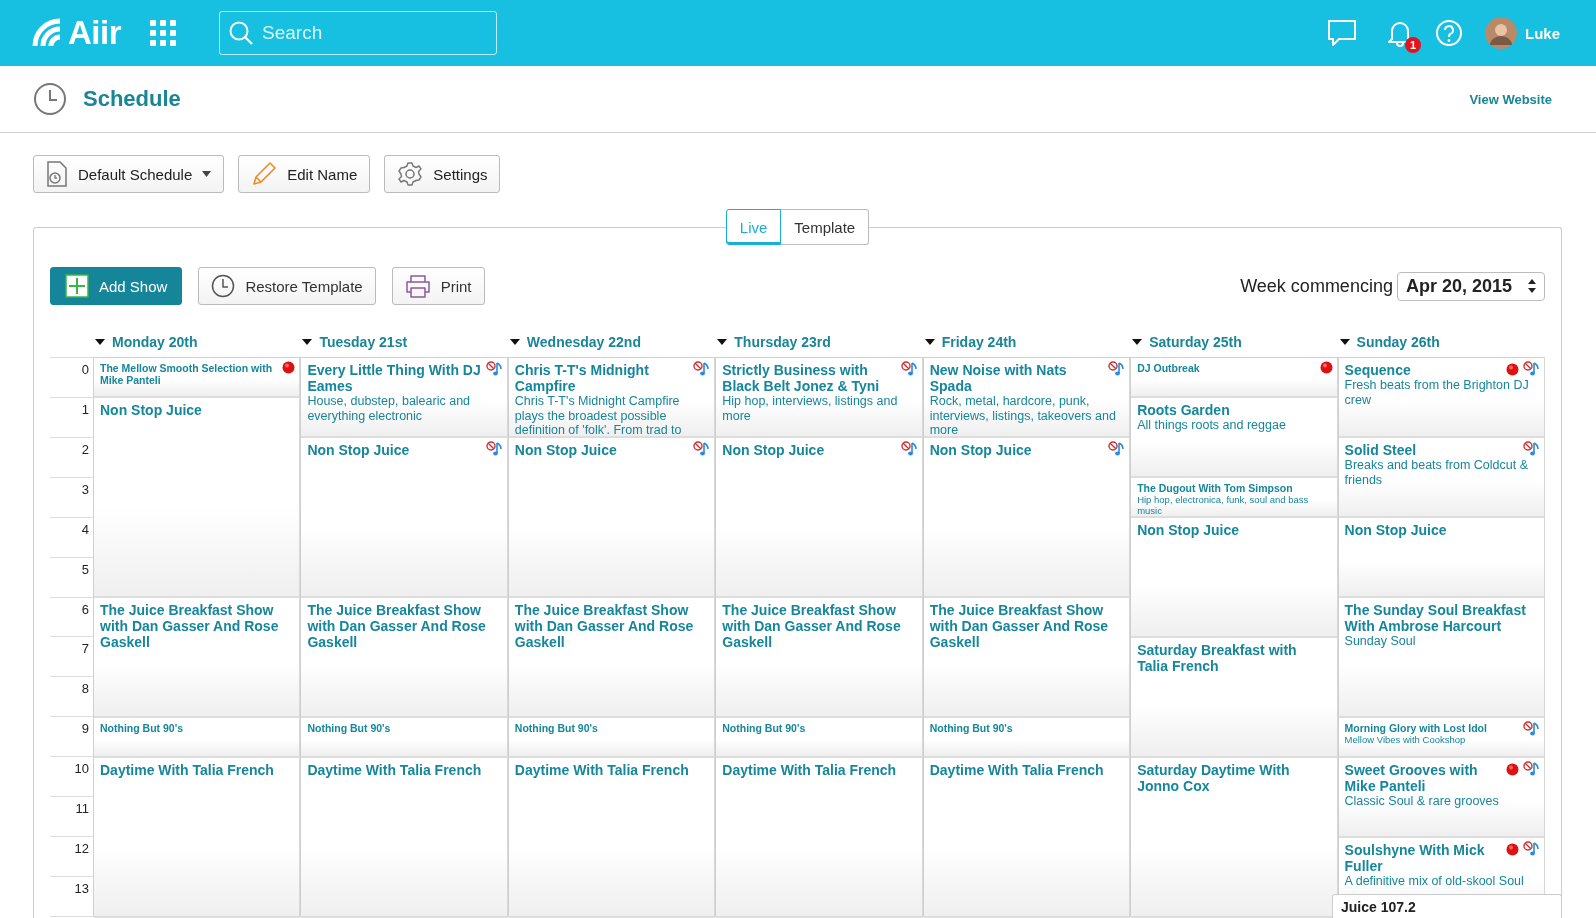  What do you see at coordinates (1436, 472) in the screenshot?
I see `show-description: Breaks and beats from Coldcut & friends` at bounding box center [1436, 472].